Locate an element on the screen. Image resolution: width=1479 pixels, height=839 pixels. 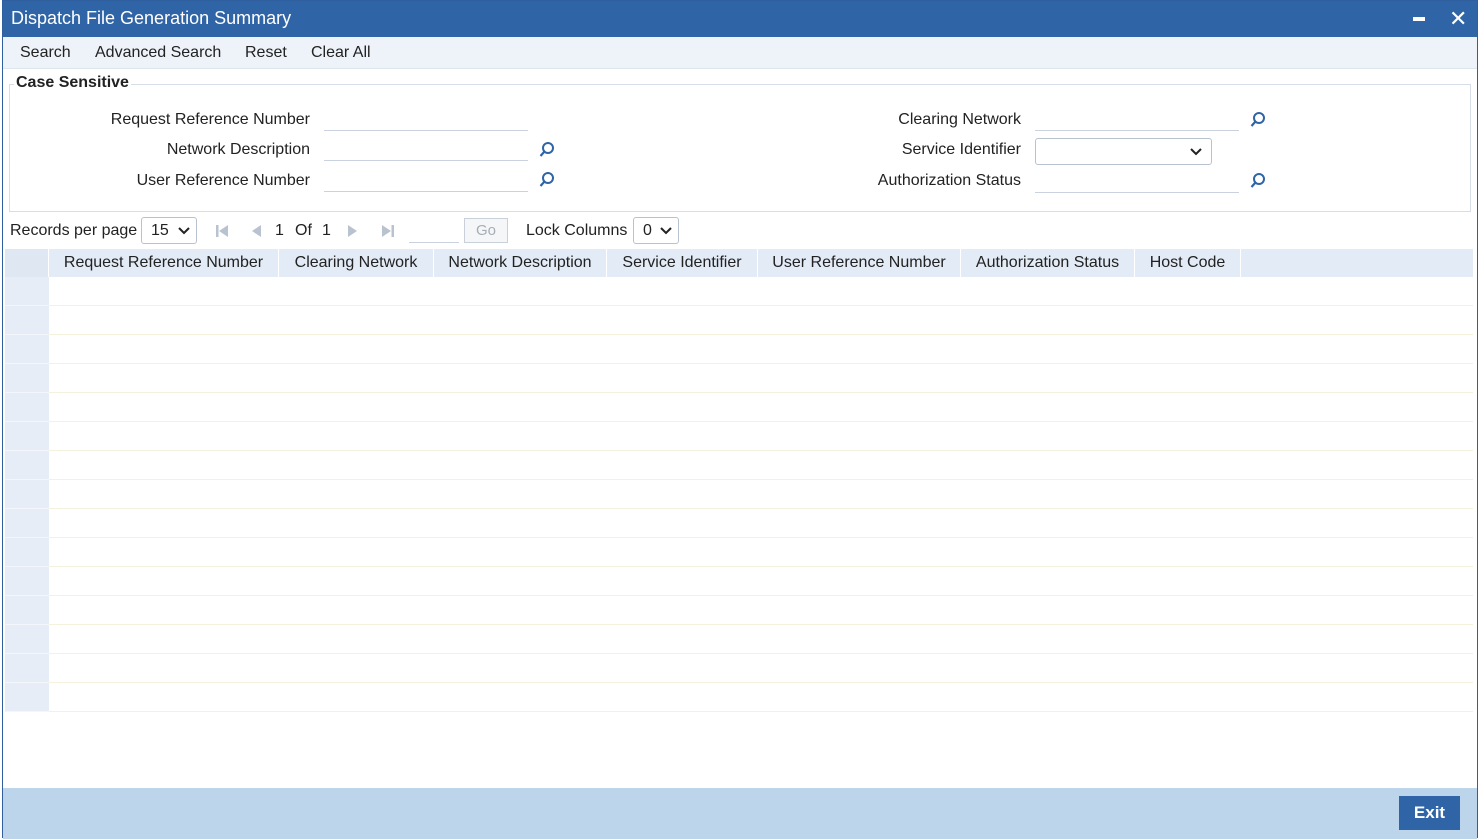
go-button: Go is located at coordinates (486, 230).